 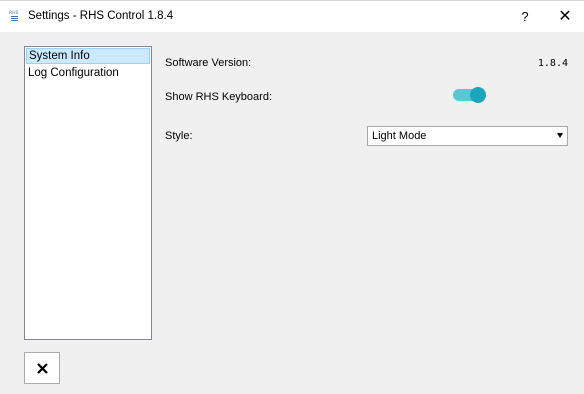 I want to click on title-bar: RHS Settings - RHS Control 1.8.4 ? ✕, so click(x=292, y=16).